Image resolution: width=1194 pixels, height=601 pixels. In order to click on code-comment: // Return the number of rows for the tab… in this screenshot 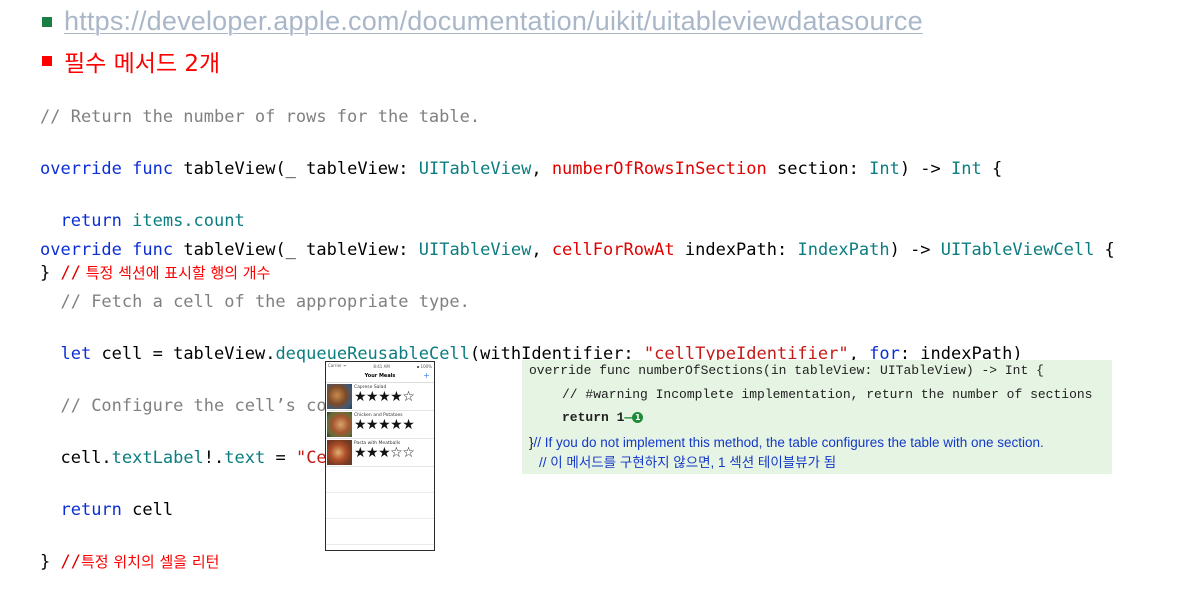, I will do `click(260, 117)`.